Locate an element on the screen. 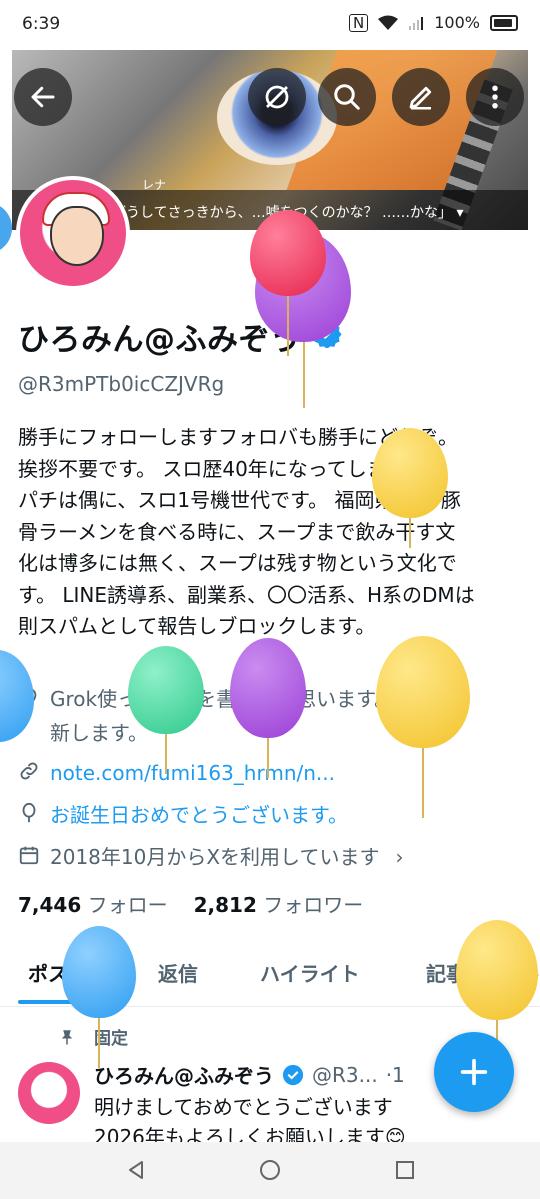 Image resolution: width=540 pixels, height=1199 pixels. profile-handle: @R3mPTb0icCZJVRg is located at coordinates (121, 384).